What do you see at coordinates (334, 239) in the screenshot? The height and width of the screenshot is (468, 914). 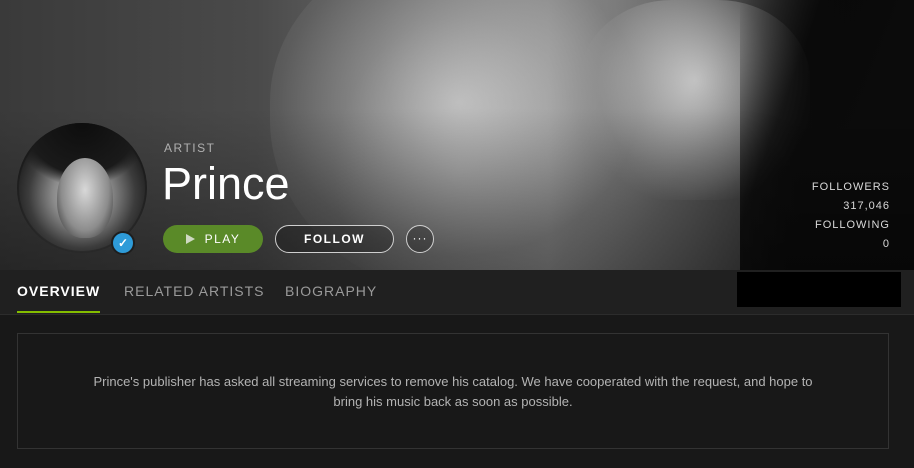 I see `follow-button: FOLLOW` at bounding box center [334, 239].